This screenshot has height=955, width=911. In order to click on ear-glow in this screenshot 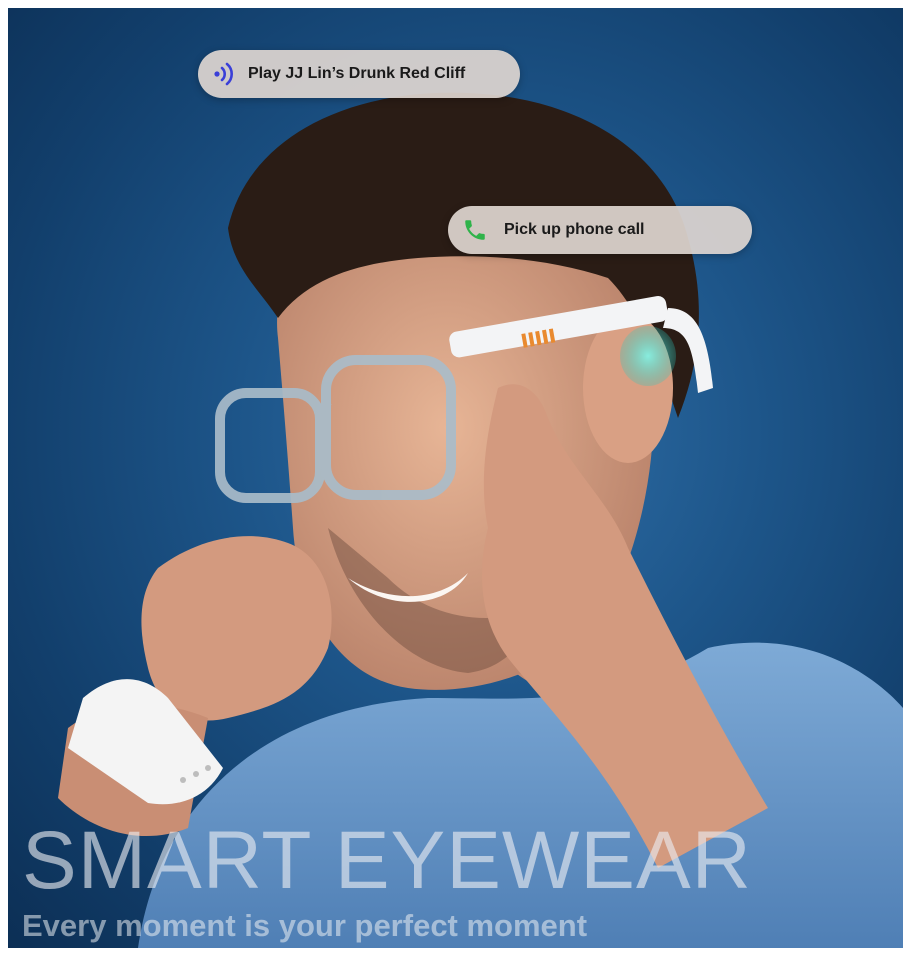, I will do `click(648, 356)`.